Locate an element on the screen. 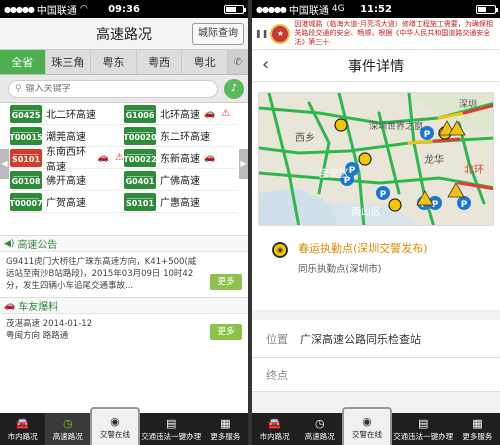  road-item: S0101 东南西环高速 🚗 ⚠ is located at coordinates (67, 160).